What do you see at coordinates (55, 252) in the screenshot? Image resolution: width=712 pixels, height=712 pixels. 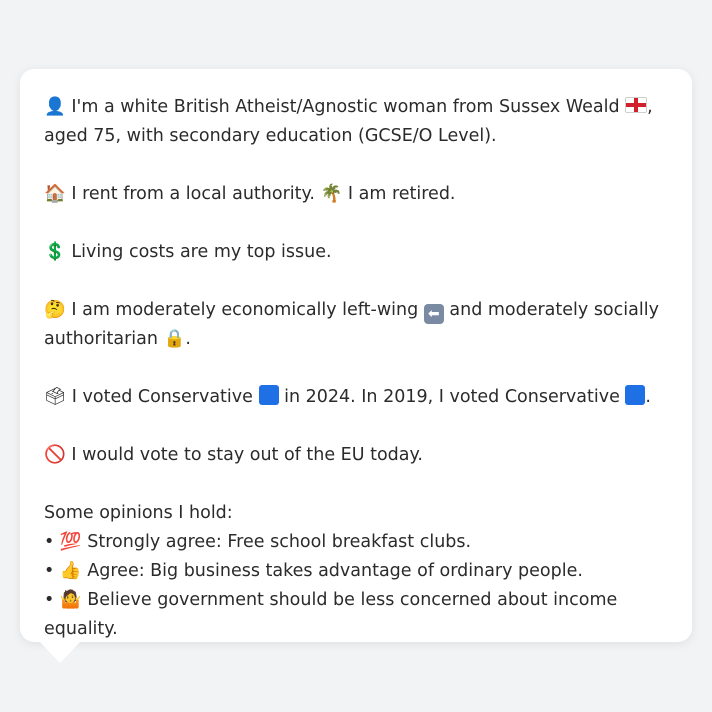 I see `dollar-icon: 💲` at bounding box center [55, 252].